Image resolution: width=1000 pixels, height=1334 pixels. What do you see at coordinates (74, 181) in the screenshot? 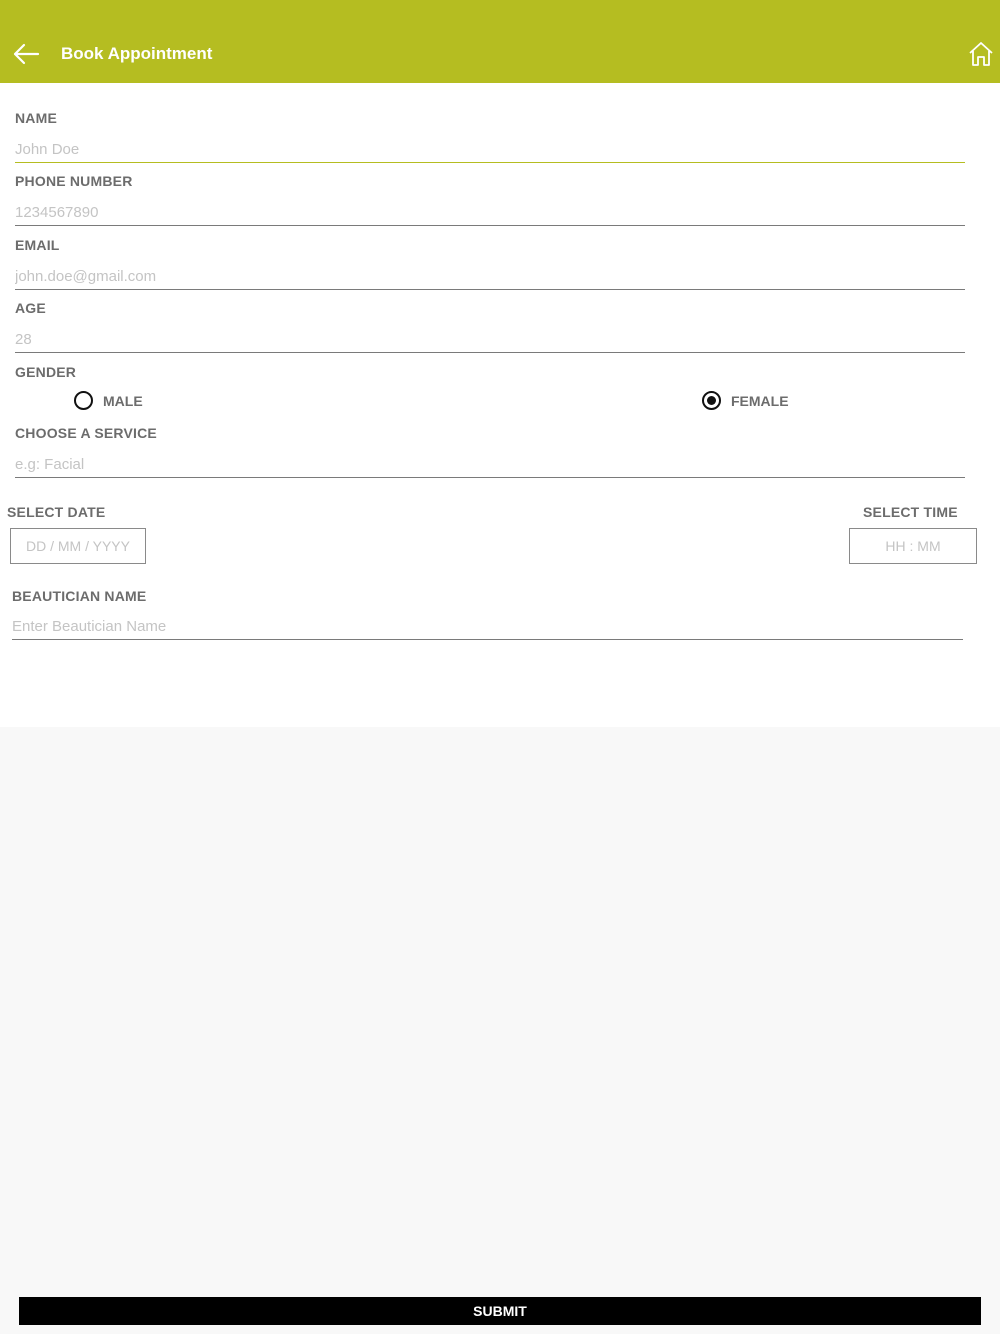
I see `phone-label: PHONE NUMBER` at bounding box center [74, 181].